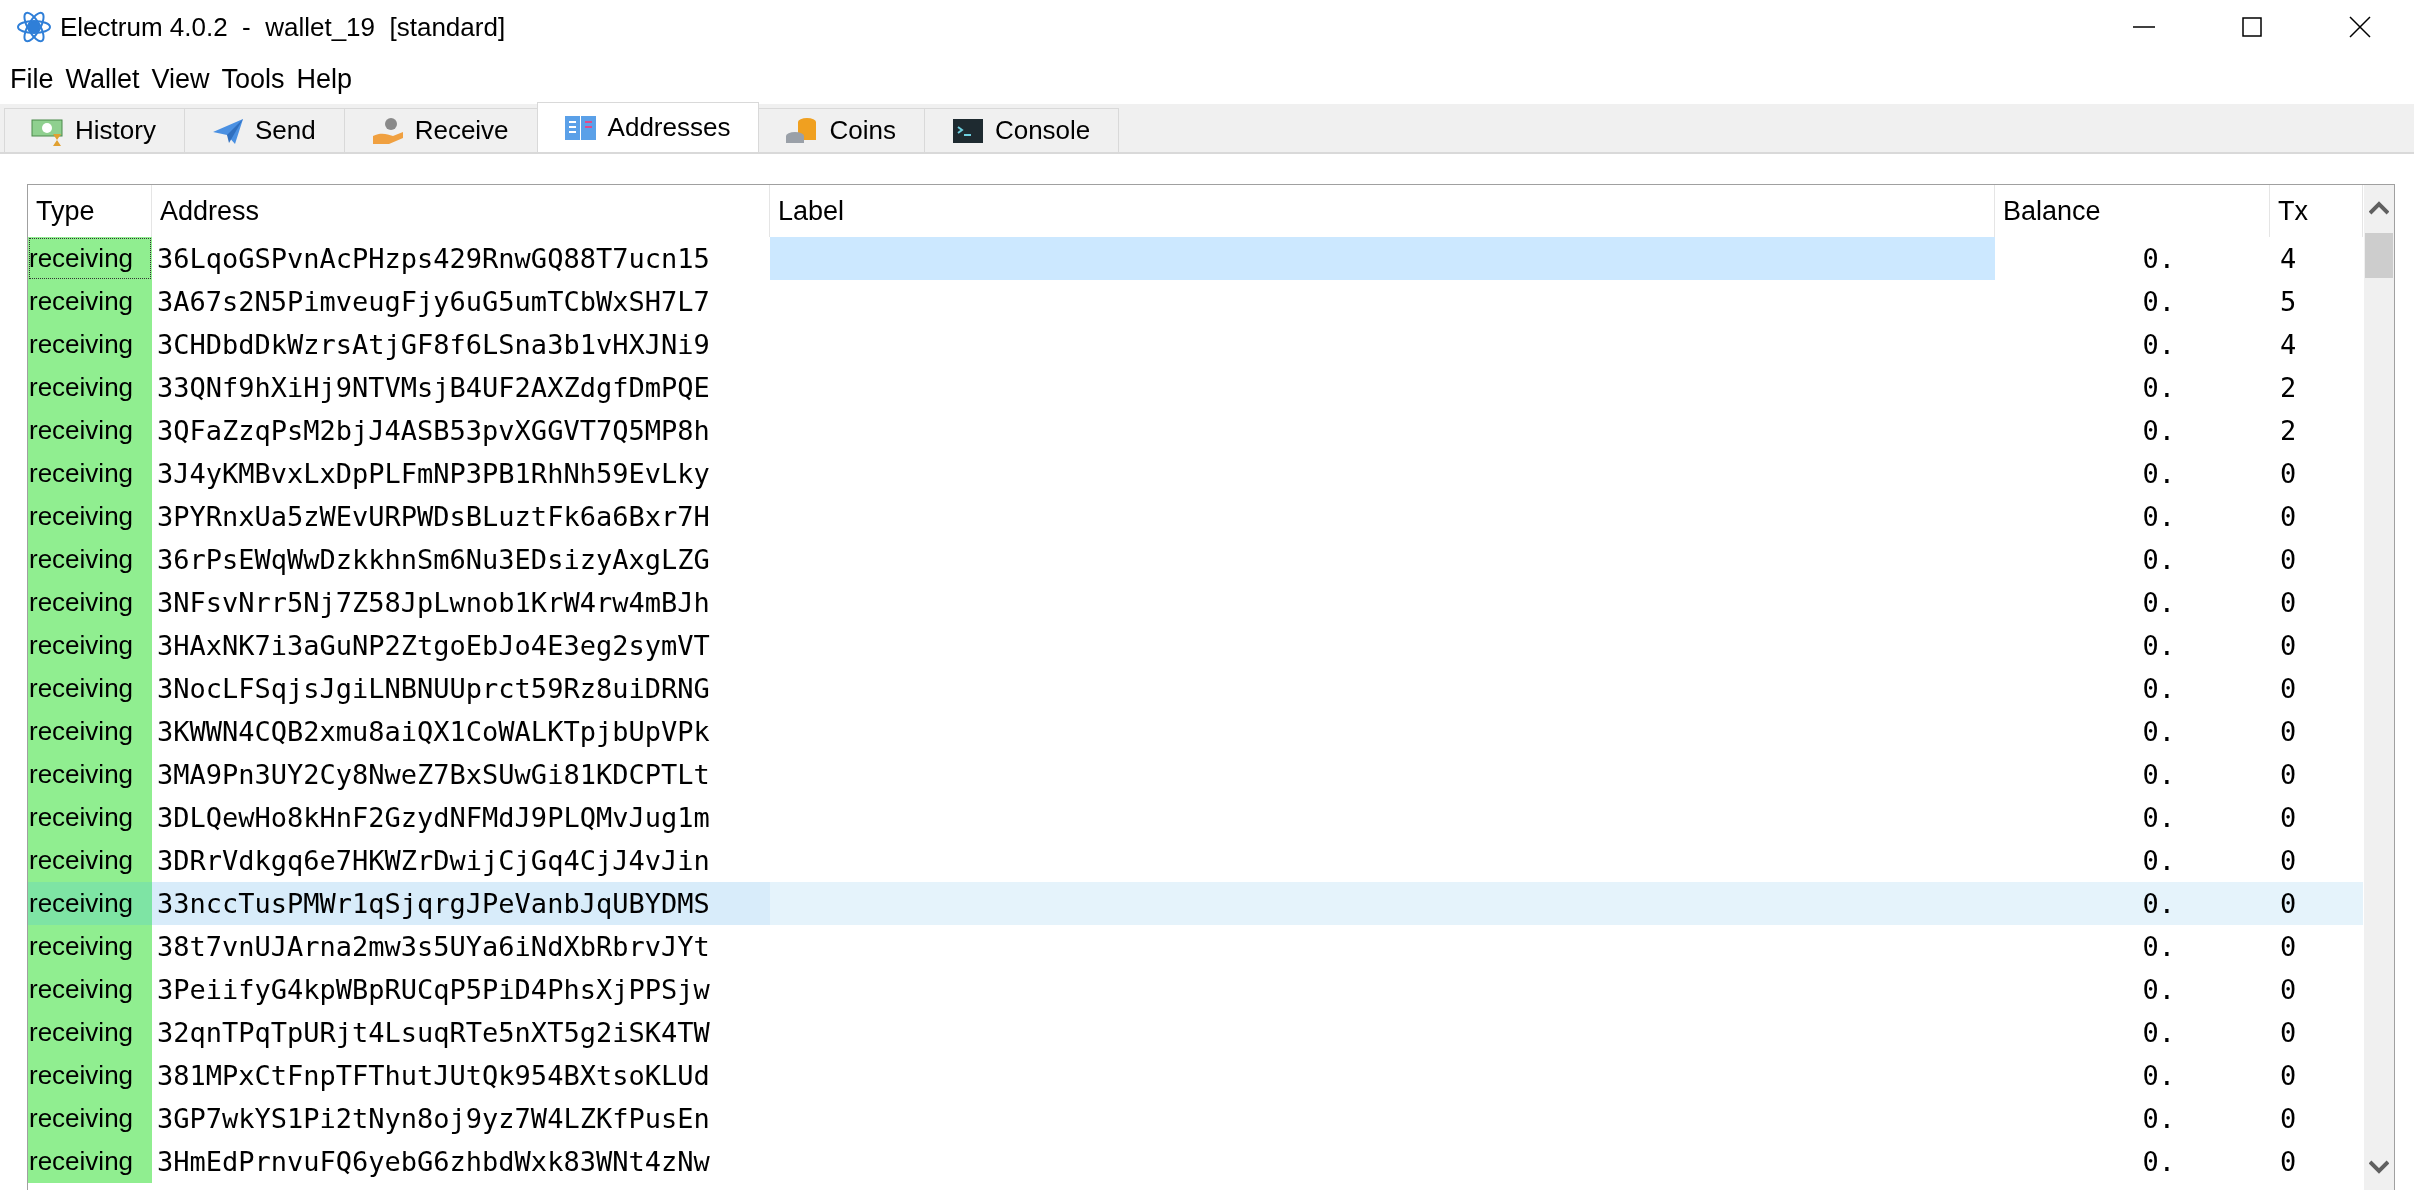 This screenshot has width=2414, height=1190. What do you see at coordinates (433, 345) in the screenshot?
I see `address-cell-text: 3CHDbdDkWzrsAtjGF8f6LSna3b1vHXJNi9` at bounding box center [433, 345].